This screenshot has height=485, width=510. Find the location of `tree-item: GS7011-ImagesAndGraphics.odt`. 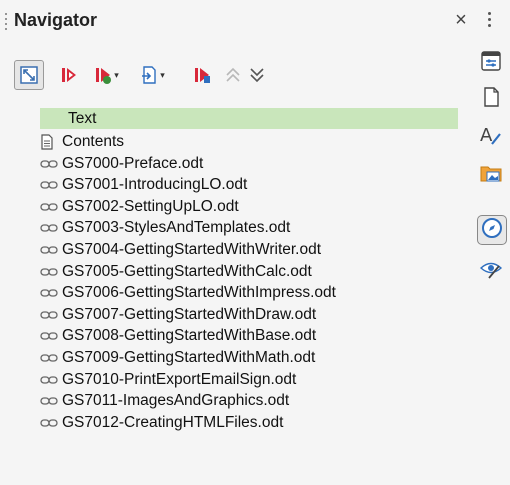

tree-item: GS7011-ImagesAndGraphics.odt is located at coordinates (164, 401).